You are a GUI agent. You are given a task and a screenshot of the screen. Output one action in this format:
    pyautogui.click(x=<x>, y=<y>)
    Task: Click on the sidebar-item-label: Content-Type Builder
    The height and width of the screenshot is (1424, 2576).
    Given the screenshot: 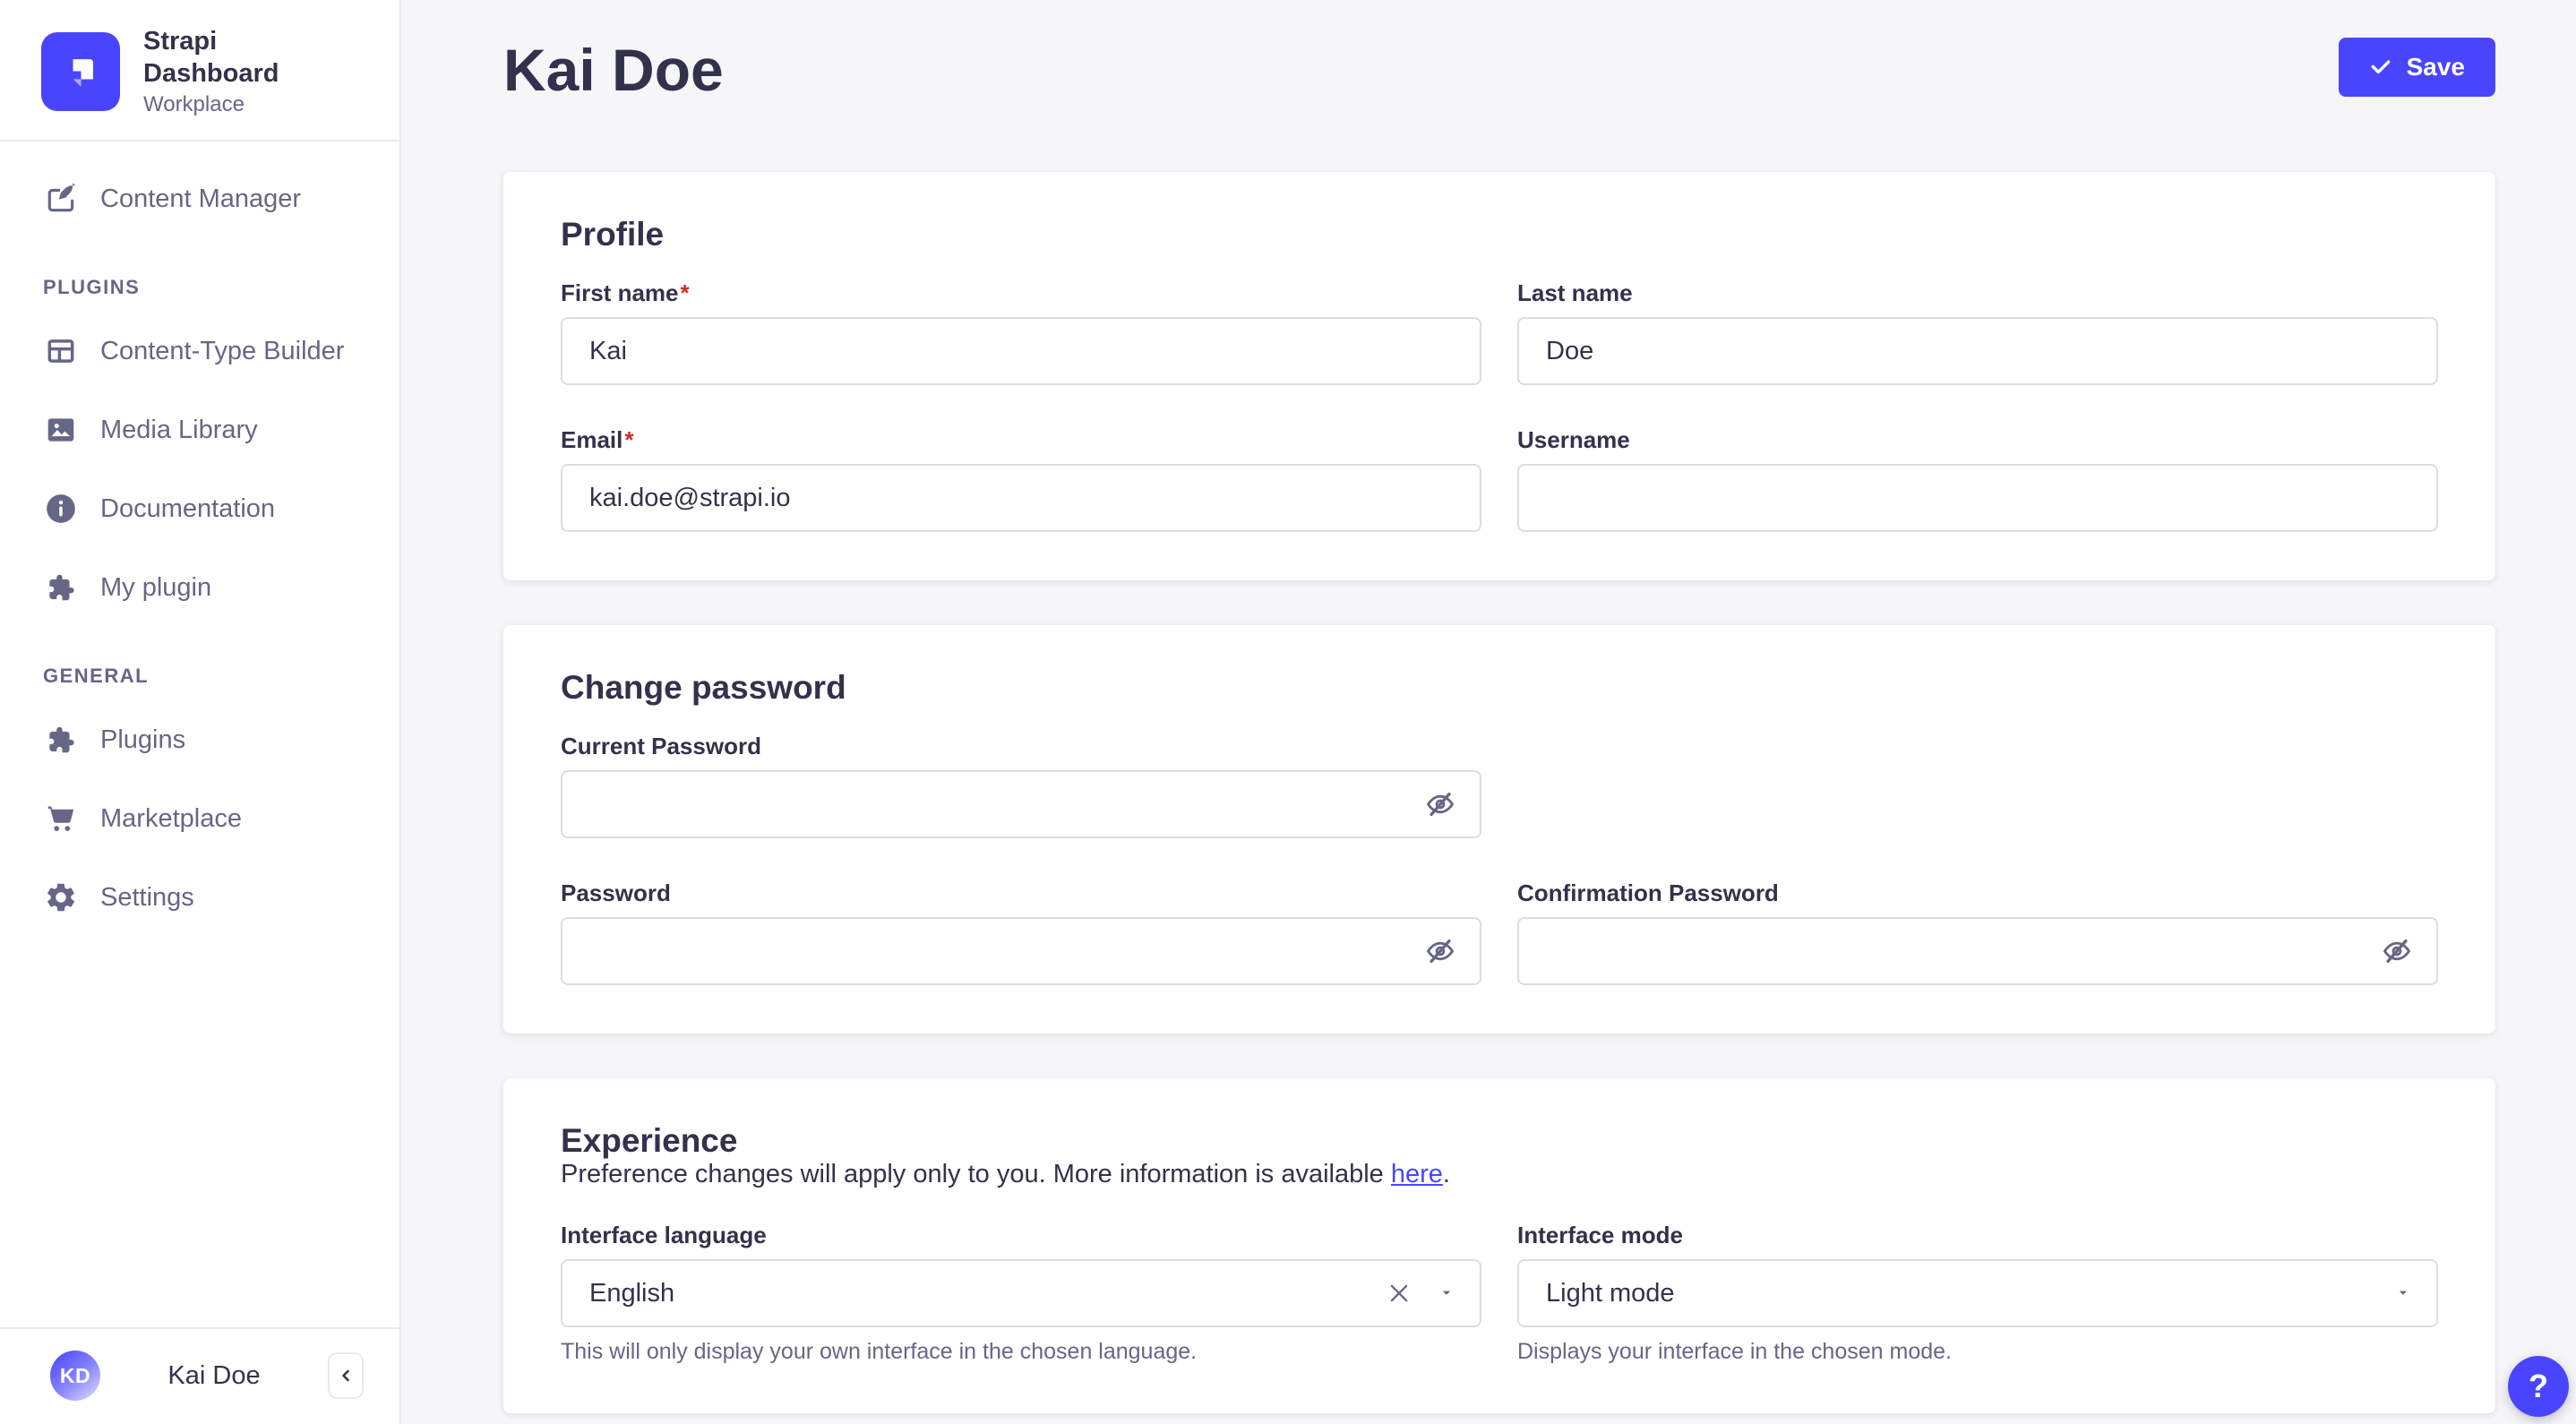 What is the action you would take?
    pyautogui.click(x=222, y=350)
    